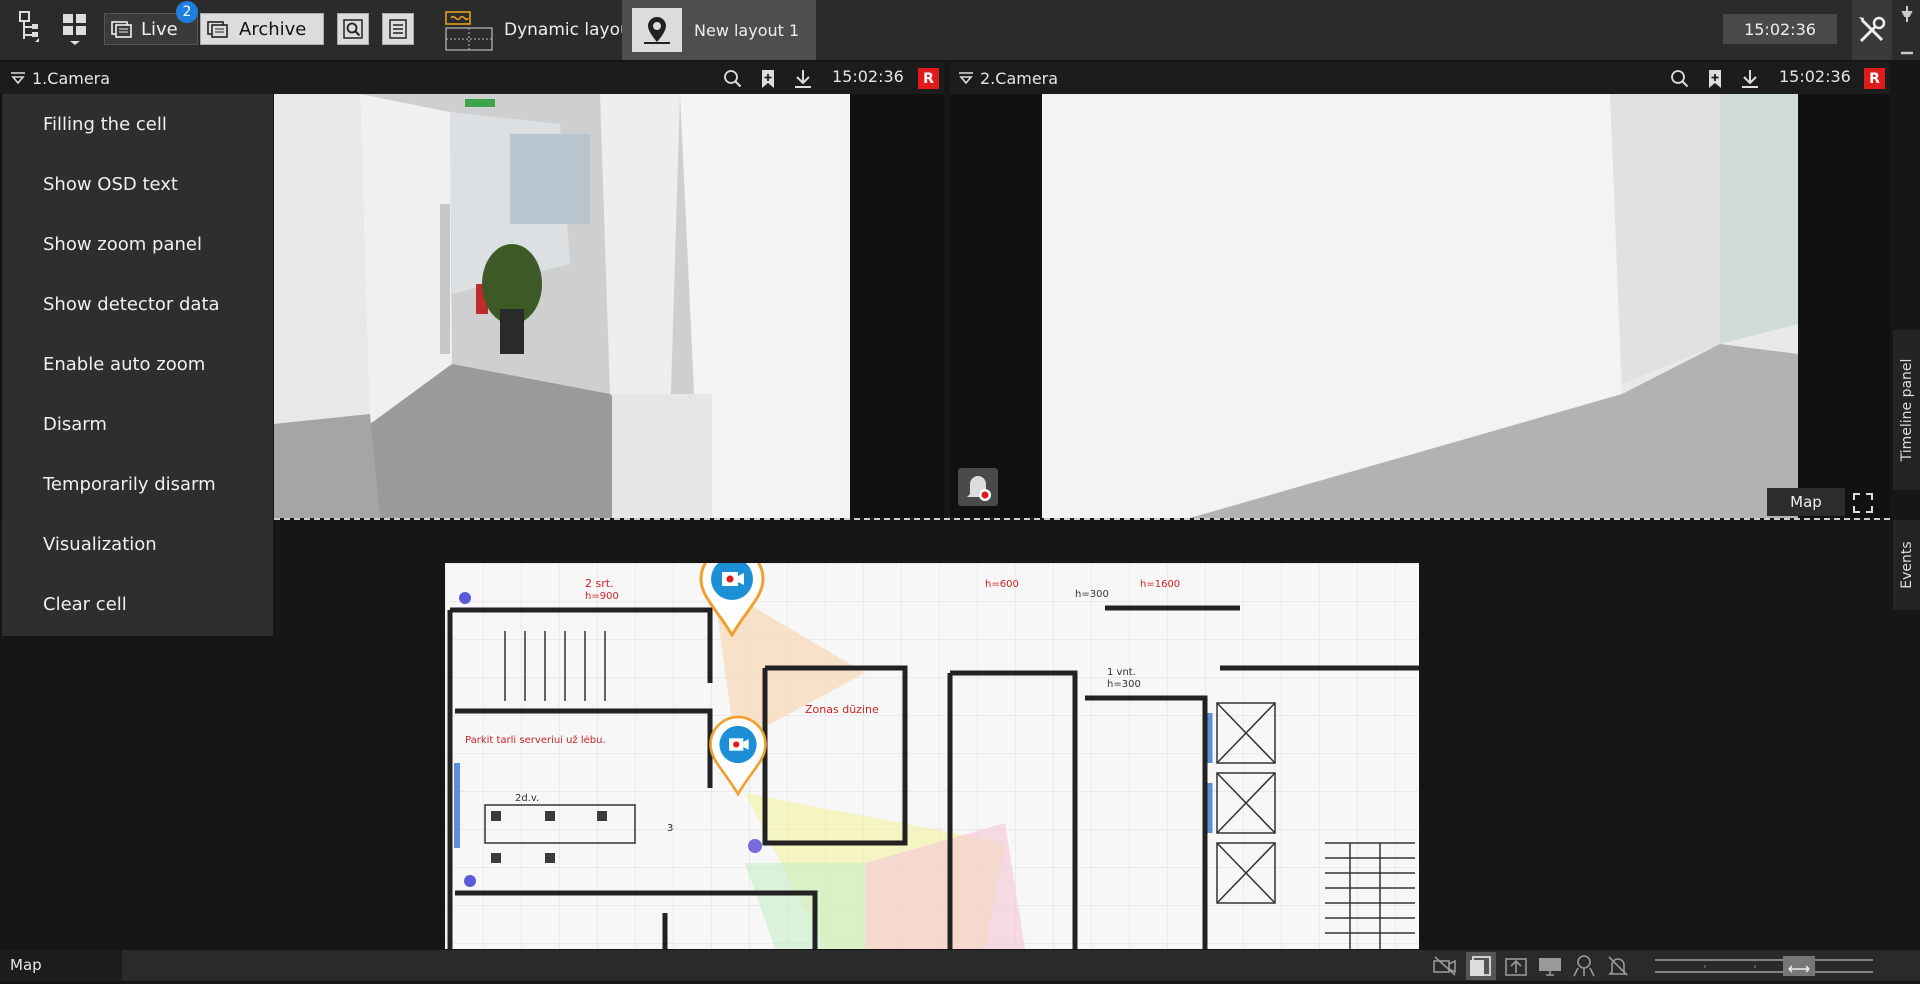  Describe the element at coordinates (71, 78) in the screenshot. I see `camera-1-title: 1.Camera` at that location.